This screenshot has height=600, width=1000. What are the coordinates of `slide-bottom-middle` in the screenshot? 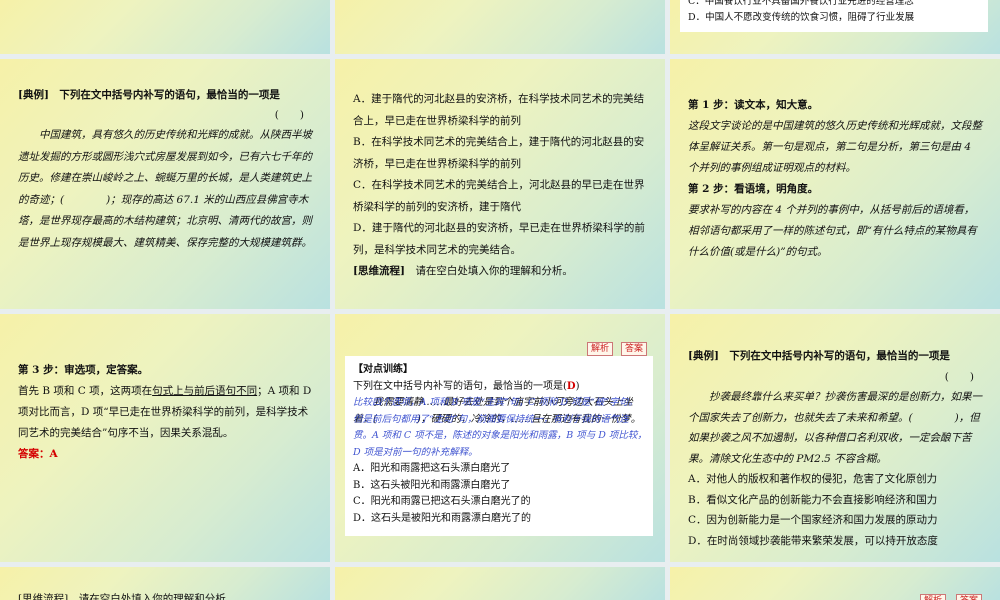 It's located at (500, 583).